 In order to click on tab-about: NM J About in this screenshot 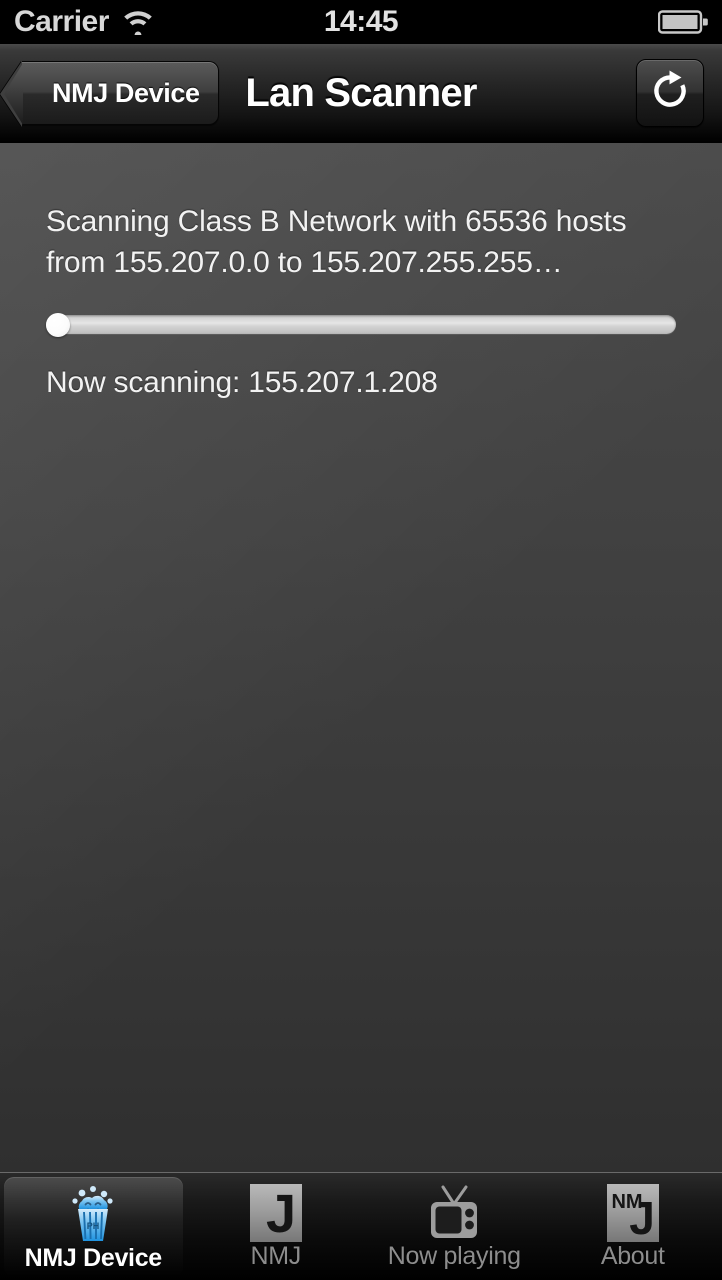, I will do `click(633, 1227)`.